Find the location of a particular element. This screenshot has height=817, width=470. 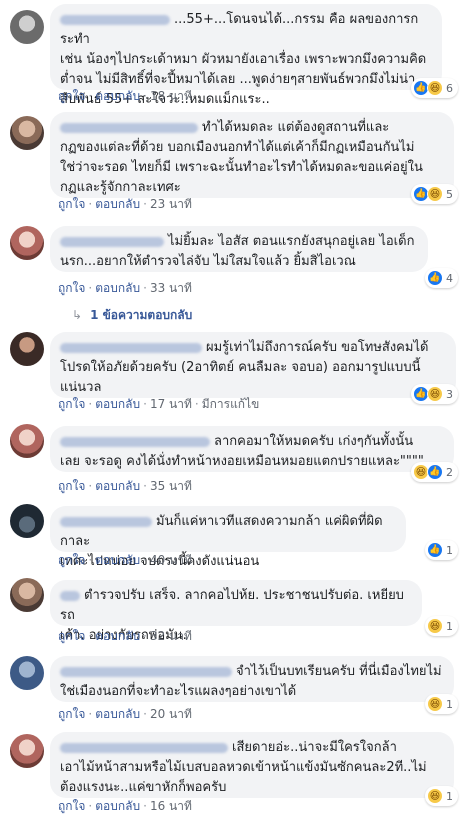

comment-actions: ถูกใจ · ตอบกลับ · 17 นาที · มีการแก้ไข is located at coordinates (159, 404).